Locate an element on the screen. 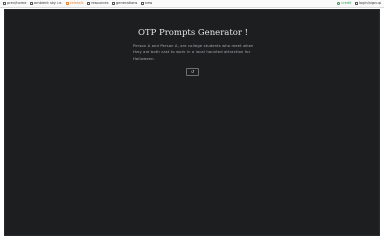 Image resolution: width=384 pixels, height=240 pixels. book-icon is located at coordinates (89, 3).